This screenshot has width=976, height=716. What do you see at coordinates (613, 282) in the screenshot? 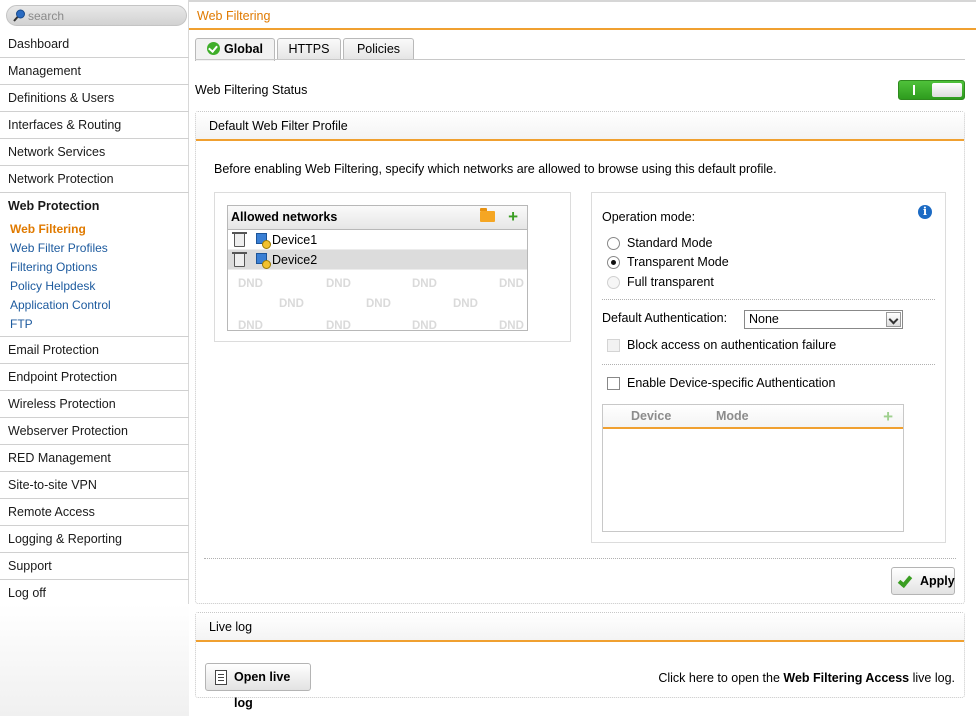
I see `radio-full-transparent` at bounding box center [613, 282].